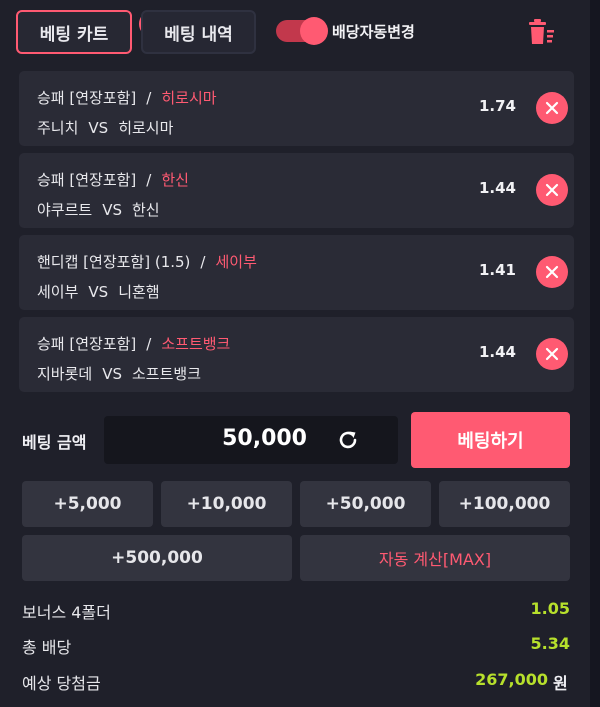 This screenshot has width=600, height=707. Describe the element at coordinates (66, 612) in the screenshot. I see `bonus-label: 보너스 4폴더` at that location.